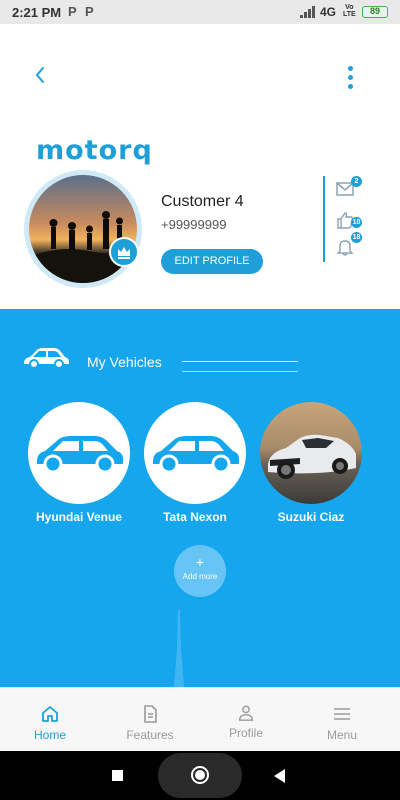 The image size is (400, 800). What do you see at coordinates (83, 229) in the screenshot?
I see `avatar` at bounding box center [83, 229].